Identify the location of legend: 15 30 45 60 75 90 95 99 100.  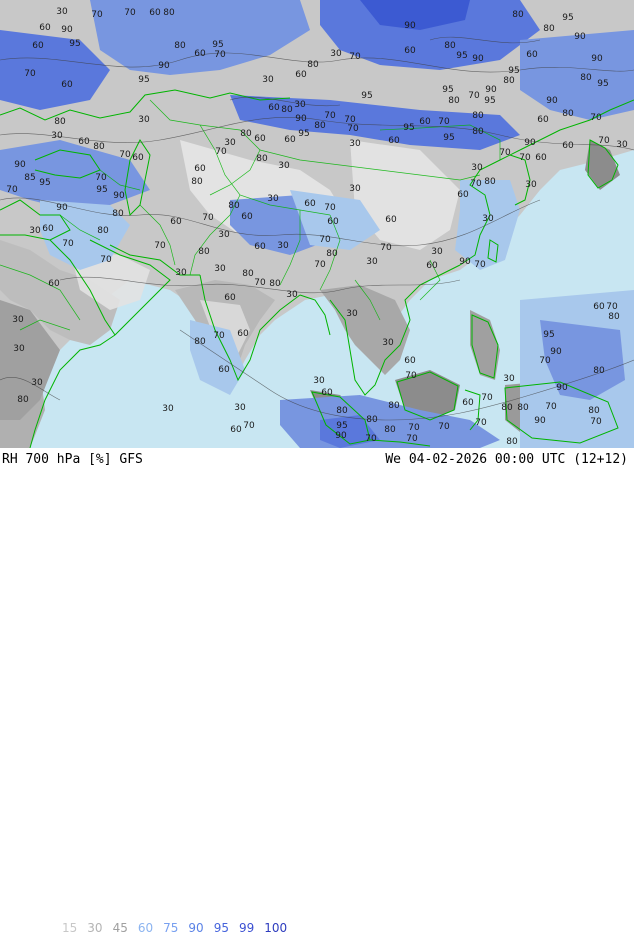
(179, 928).